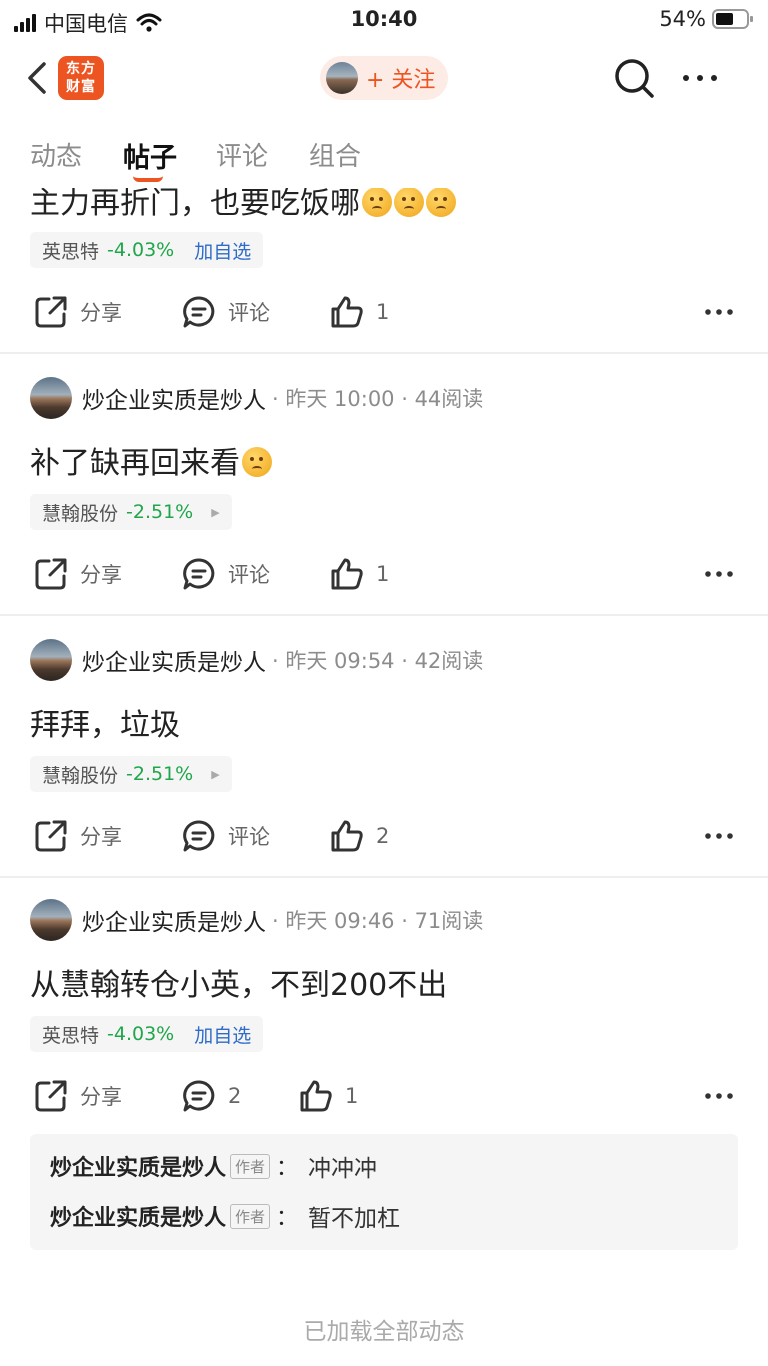  What do you see at coordinates (238, 982) in the screenshot?
I see `post-text: 从慧翰转仓小英，不到200不出` at bounding box center [238, 982].